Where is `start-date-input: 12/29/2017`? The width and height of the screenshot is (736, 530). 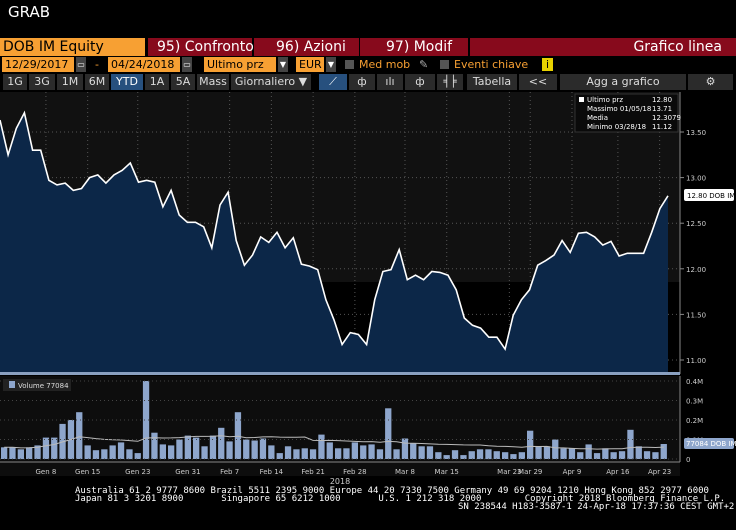 start-date-input: 12/29/2017 is located at coordinates (38, 64).